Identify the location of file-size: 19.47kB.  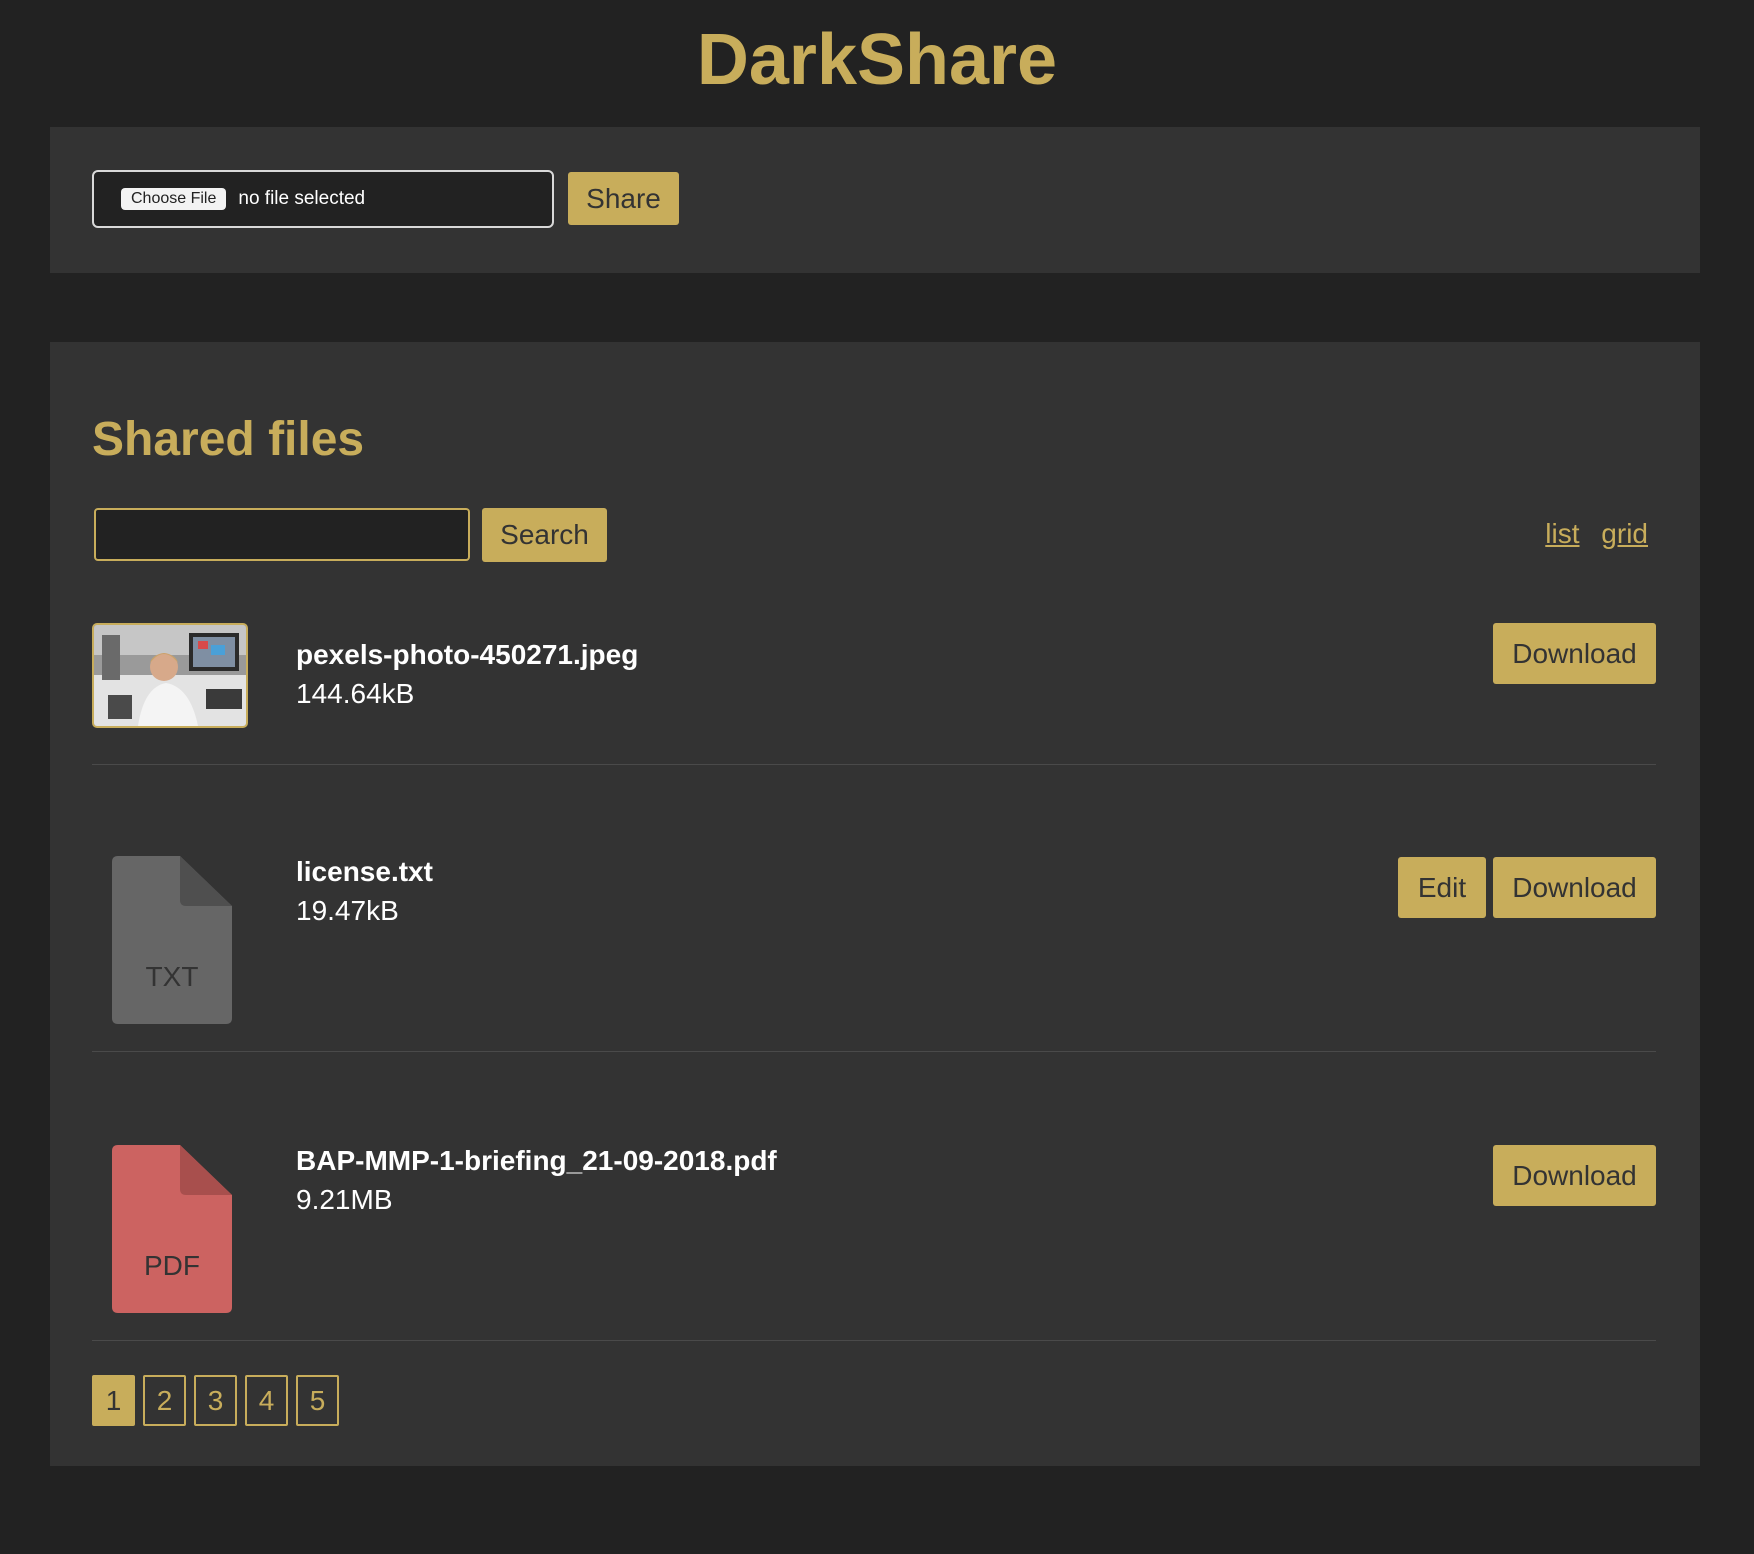
(347, 910).